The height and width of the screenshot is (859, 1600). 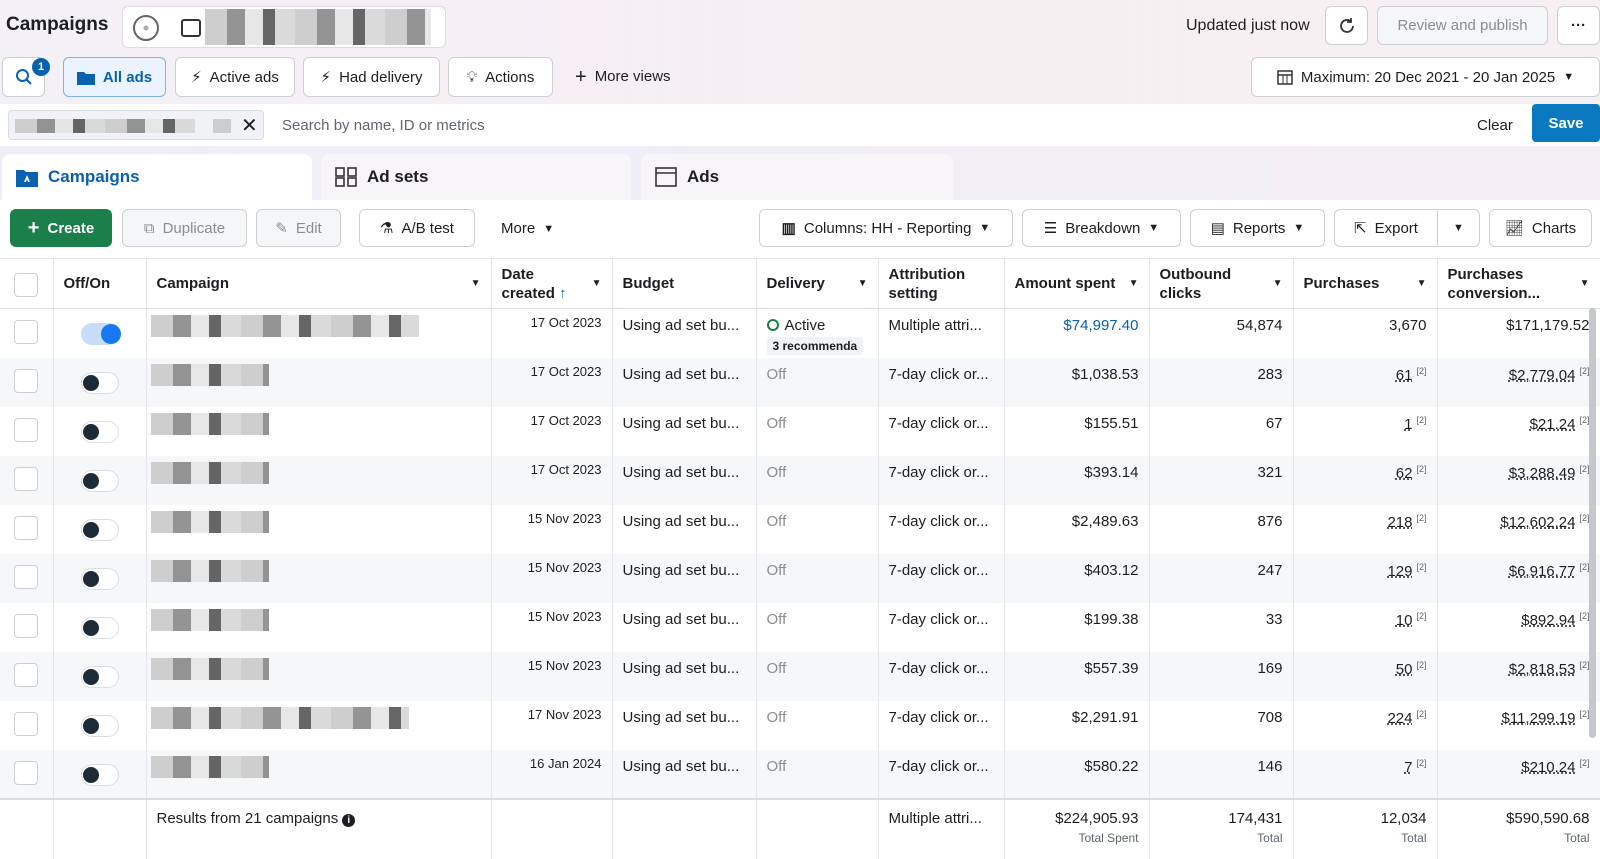 What do you see at coordinates (284, 27) in the screenshot?
I see `account-selector` at bounding box center [284, 27].